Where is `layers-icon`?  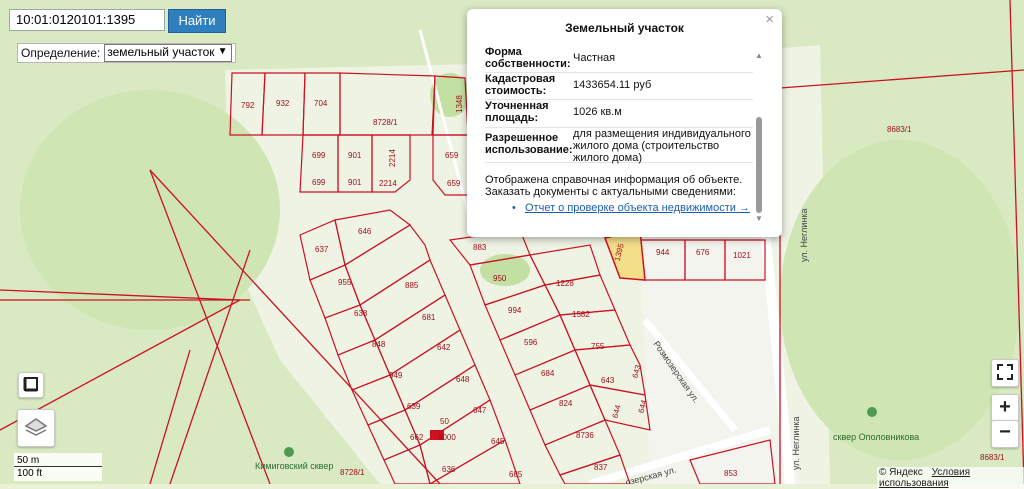
layers-icon is located at coordinates (36, 427).